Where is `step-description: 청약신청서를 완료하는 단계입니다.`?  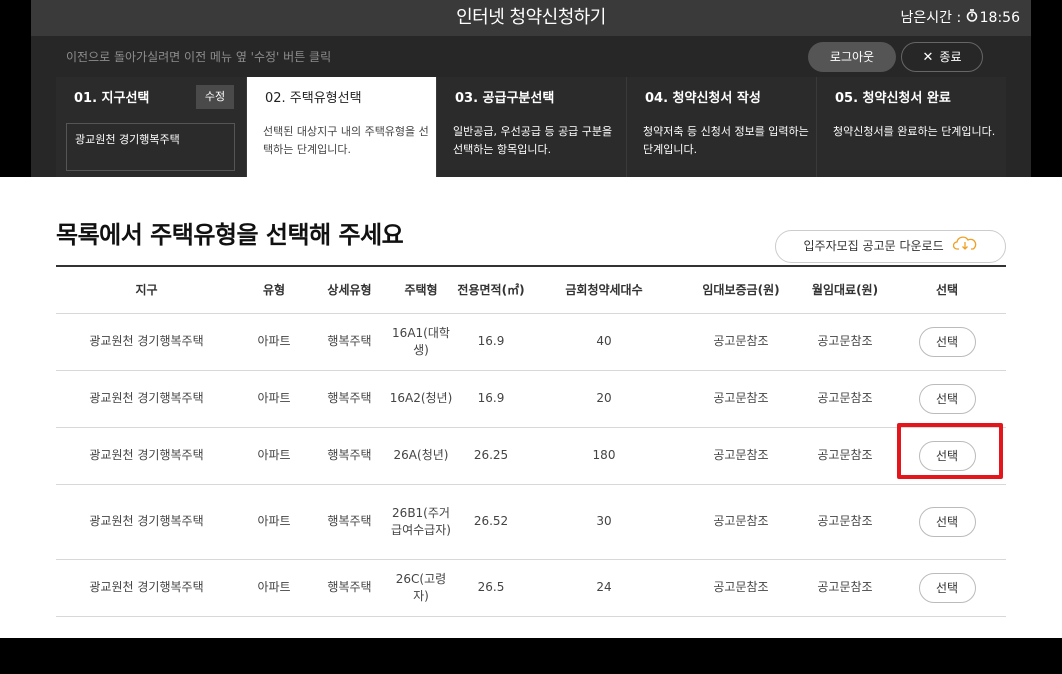 step-description: 청약신청서를 완료하는 단계입니다. is located at coordinates (914, 131).